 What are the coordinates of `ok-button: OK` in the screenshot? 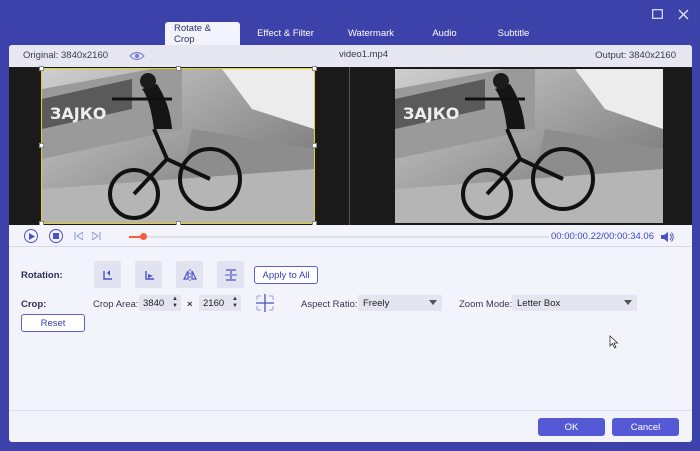 It's located at (571, 427).